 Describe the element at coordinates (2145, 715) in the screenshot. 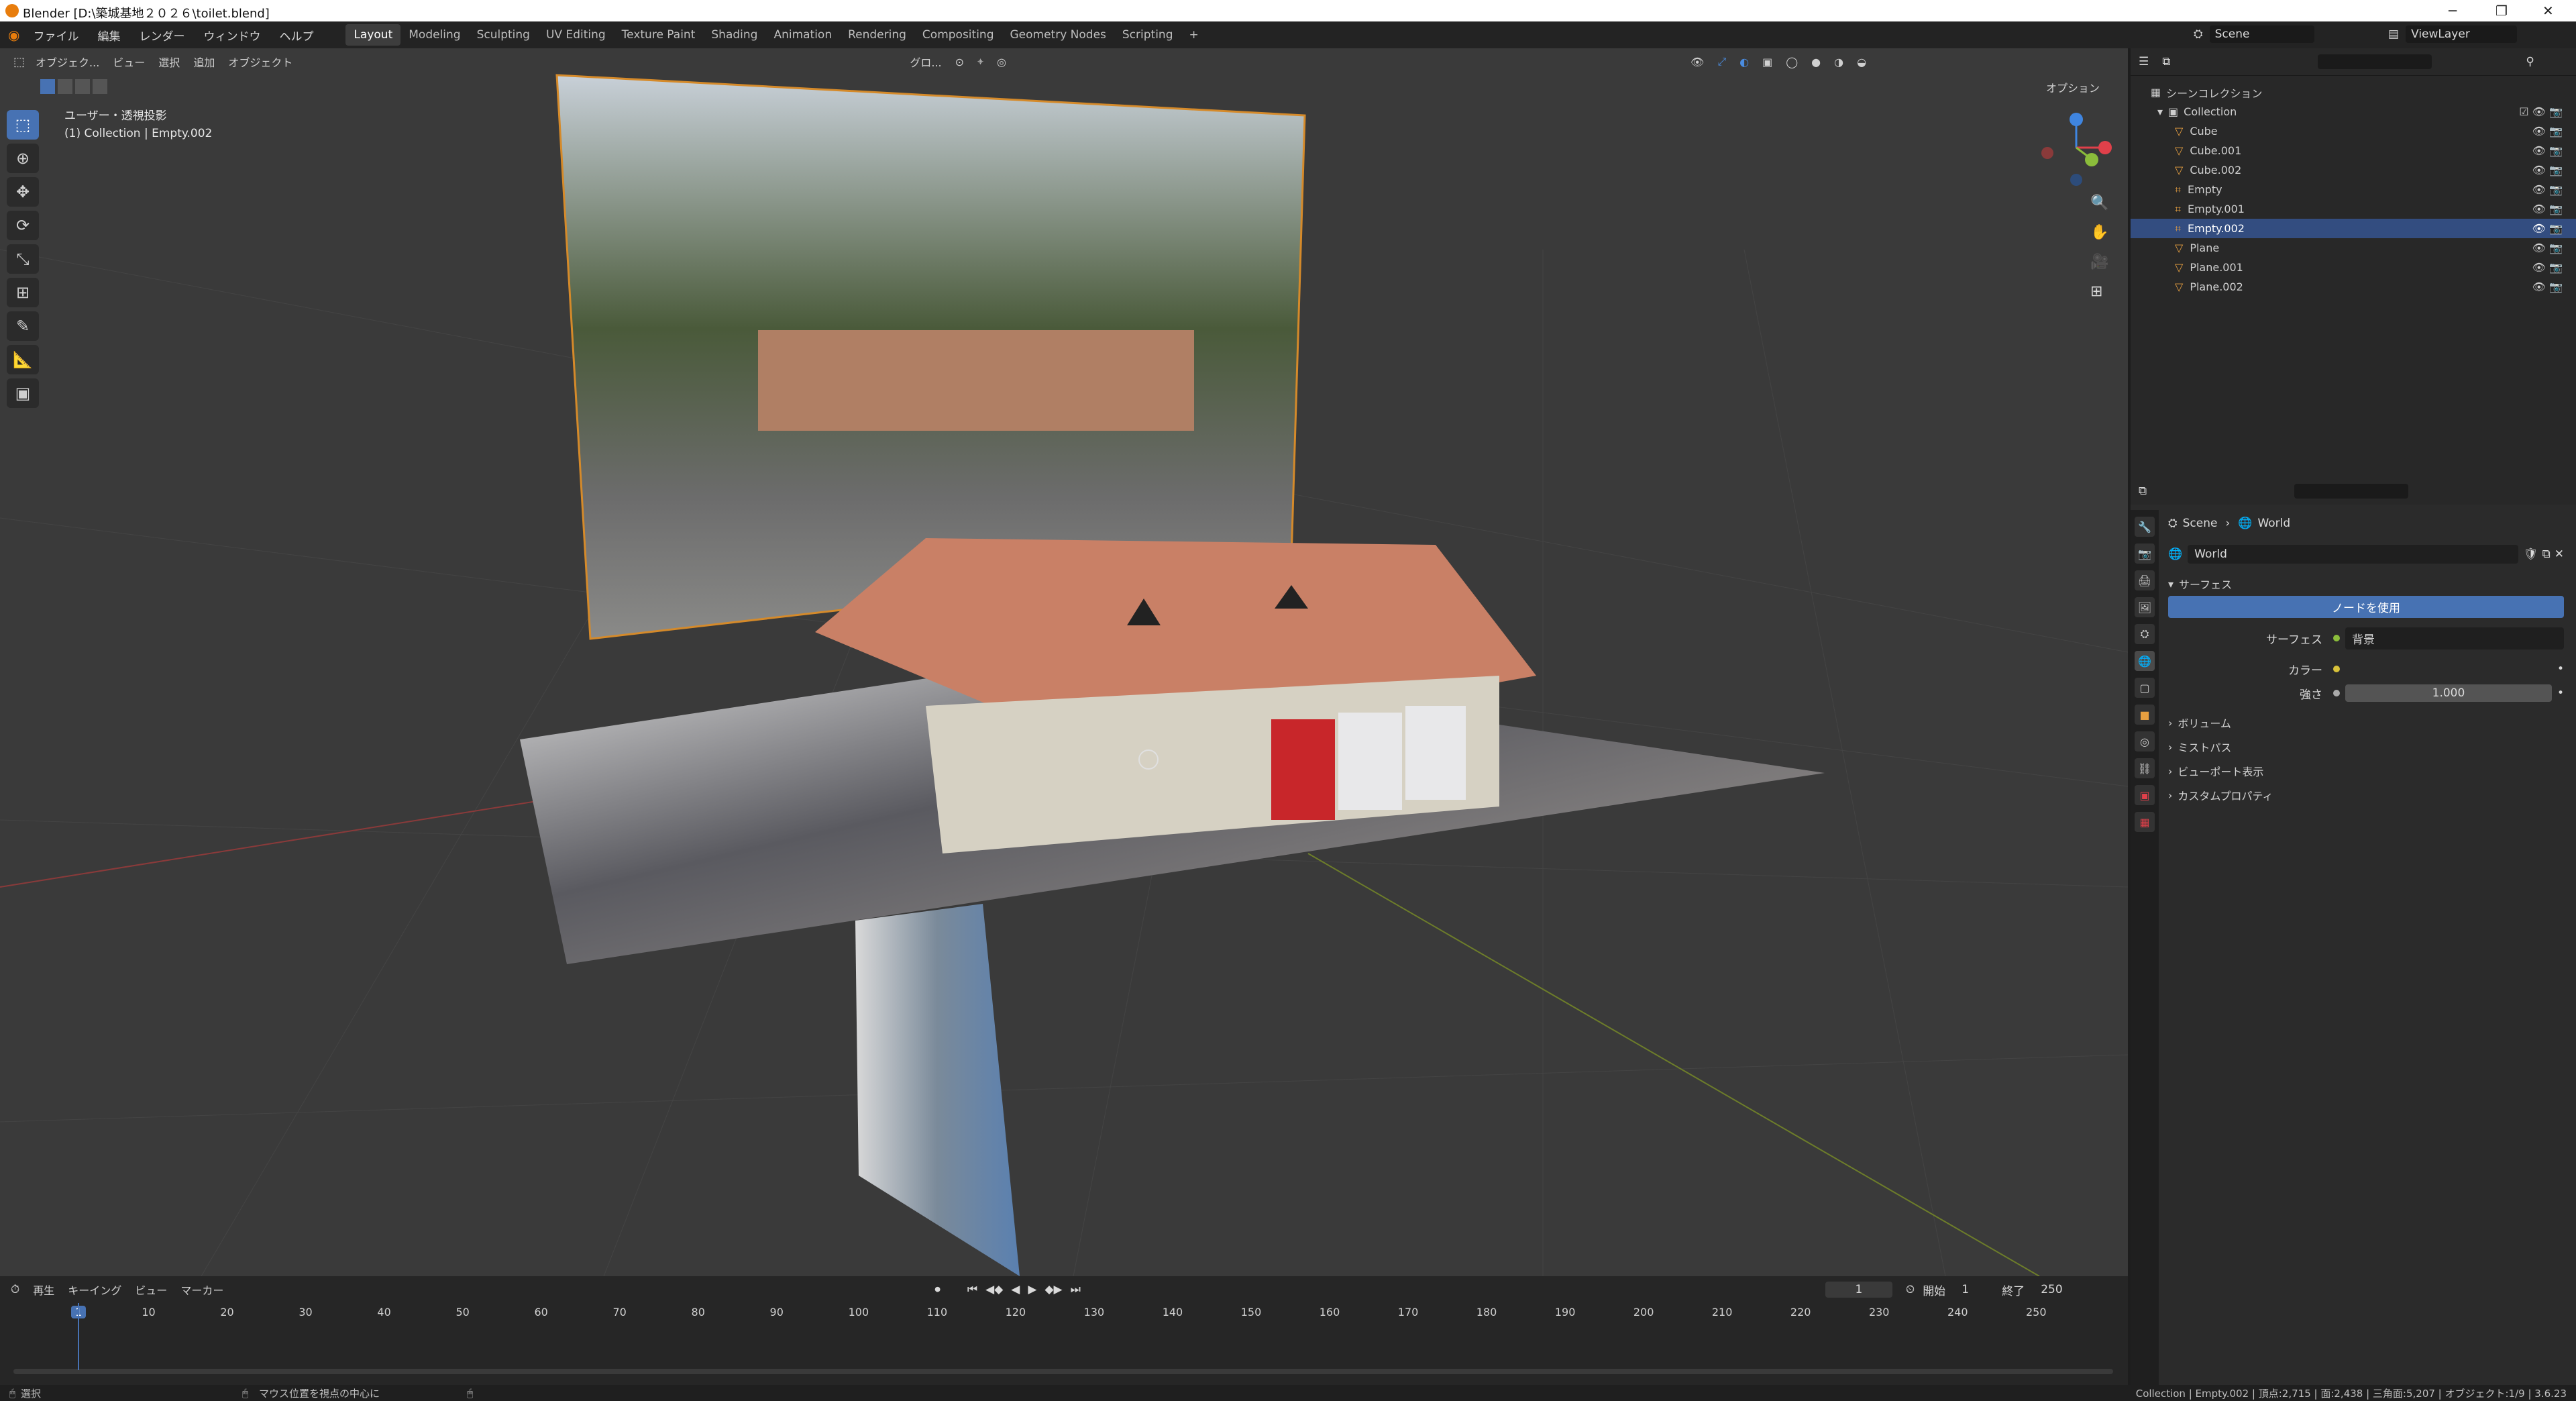

I see `object-tab-icon: ■` at that location.